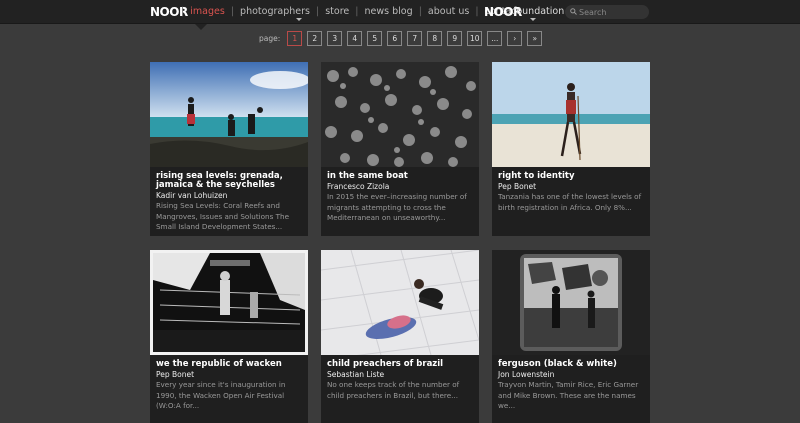 This screenshot has height=423, width=800. I want to click on story-title: in the same boat, so click(401, 176).